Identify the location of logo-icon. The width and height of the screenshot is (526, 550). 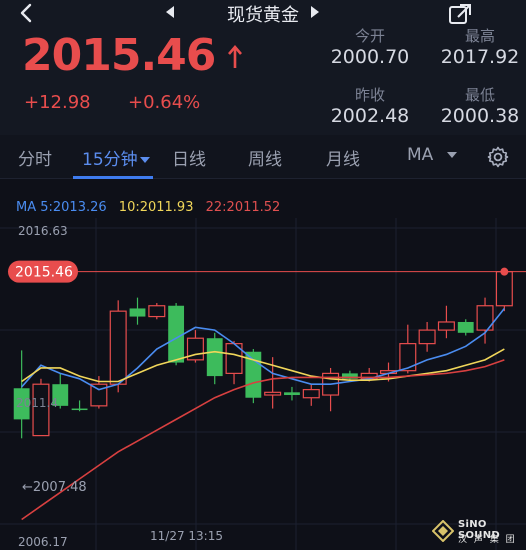
(443, 531).